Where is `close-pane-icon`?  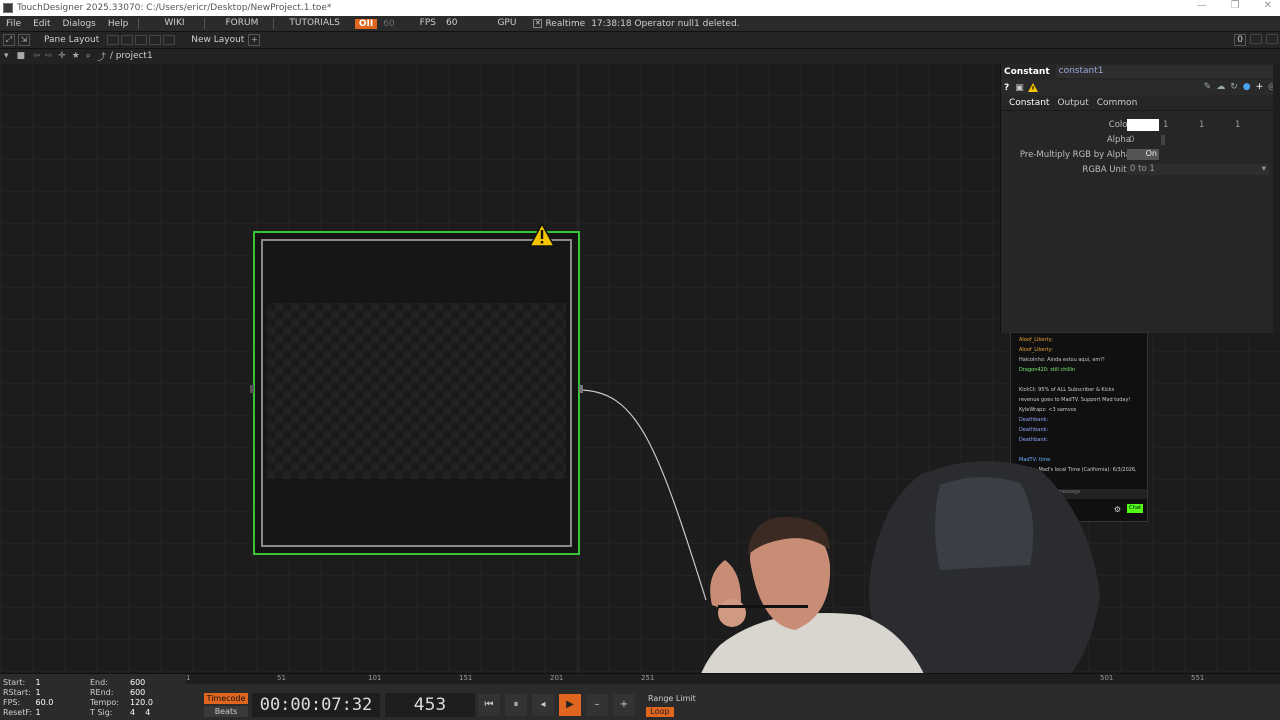 close-pane-icon is located at coordinates (1272, 39).